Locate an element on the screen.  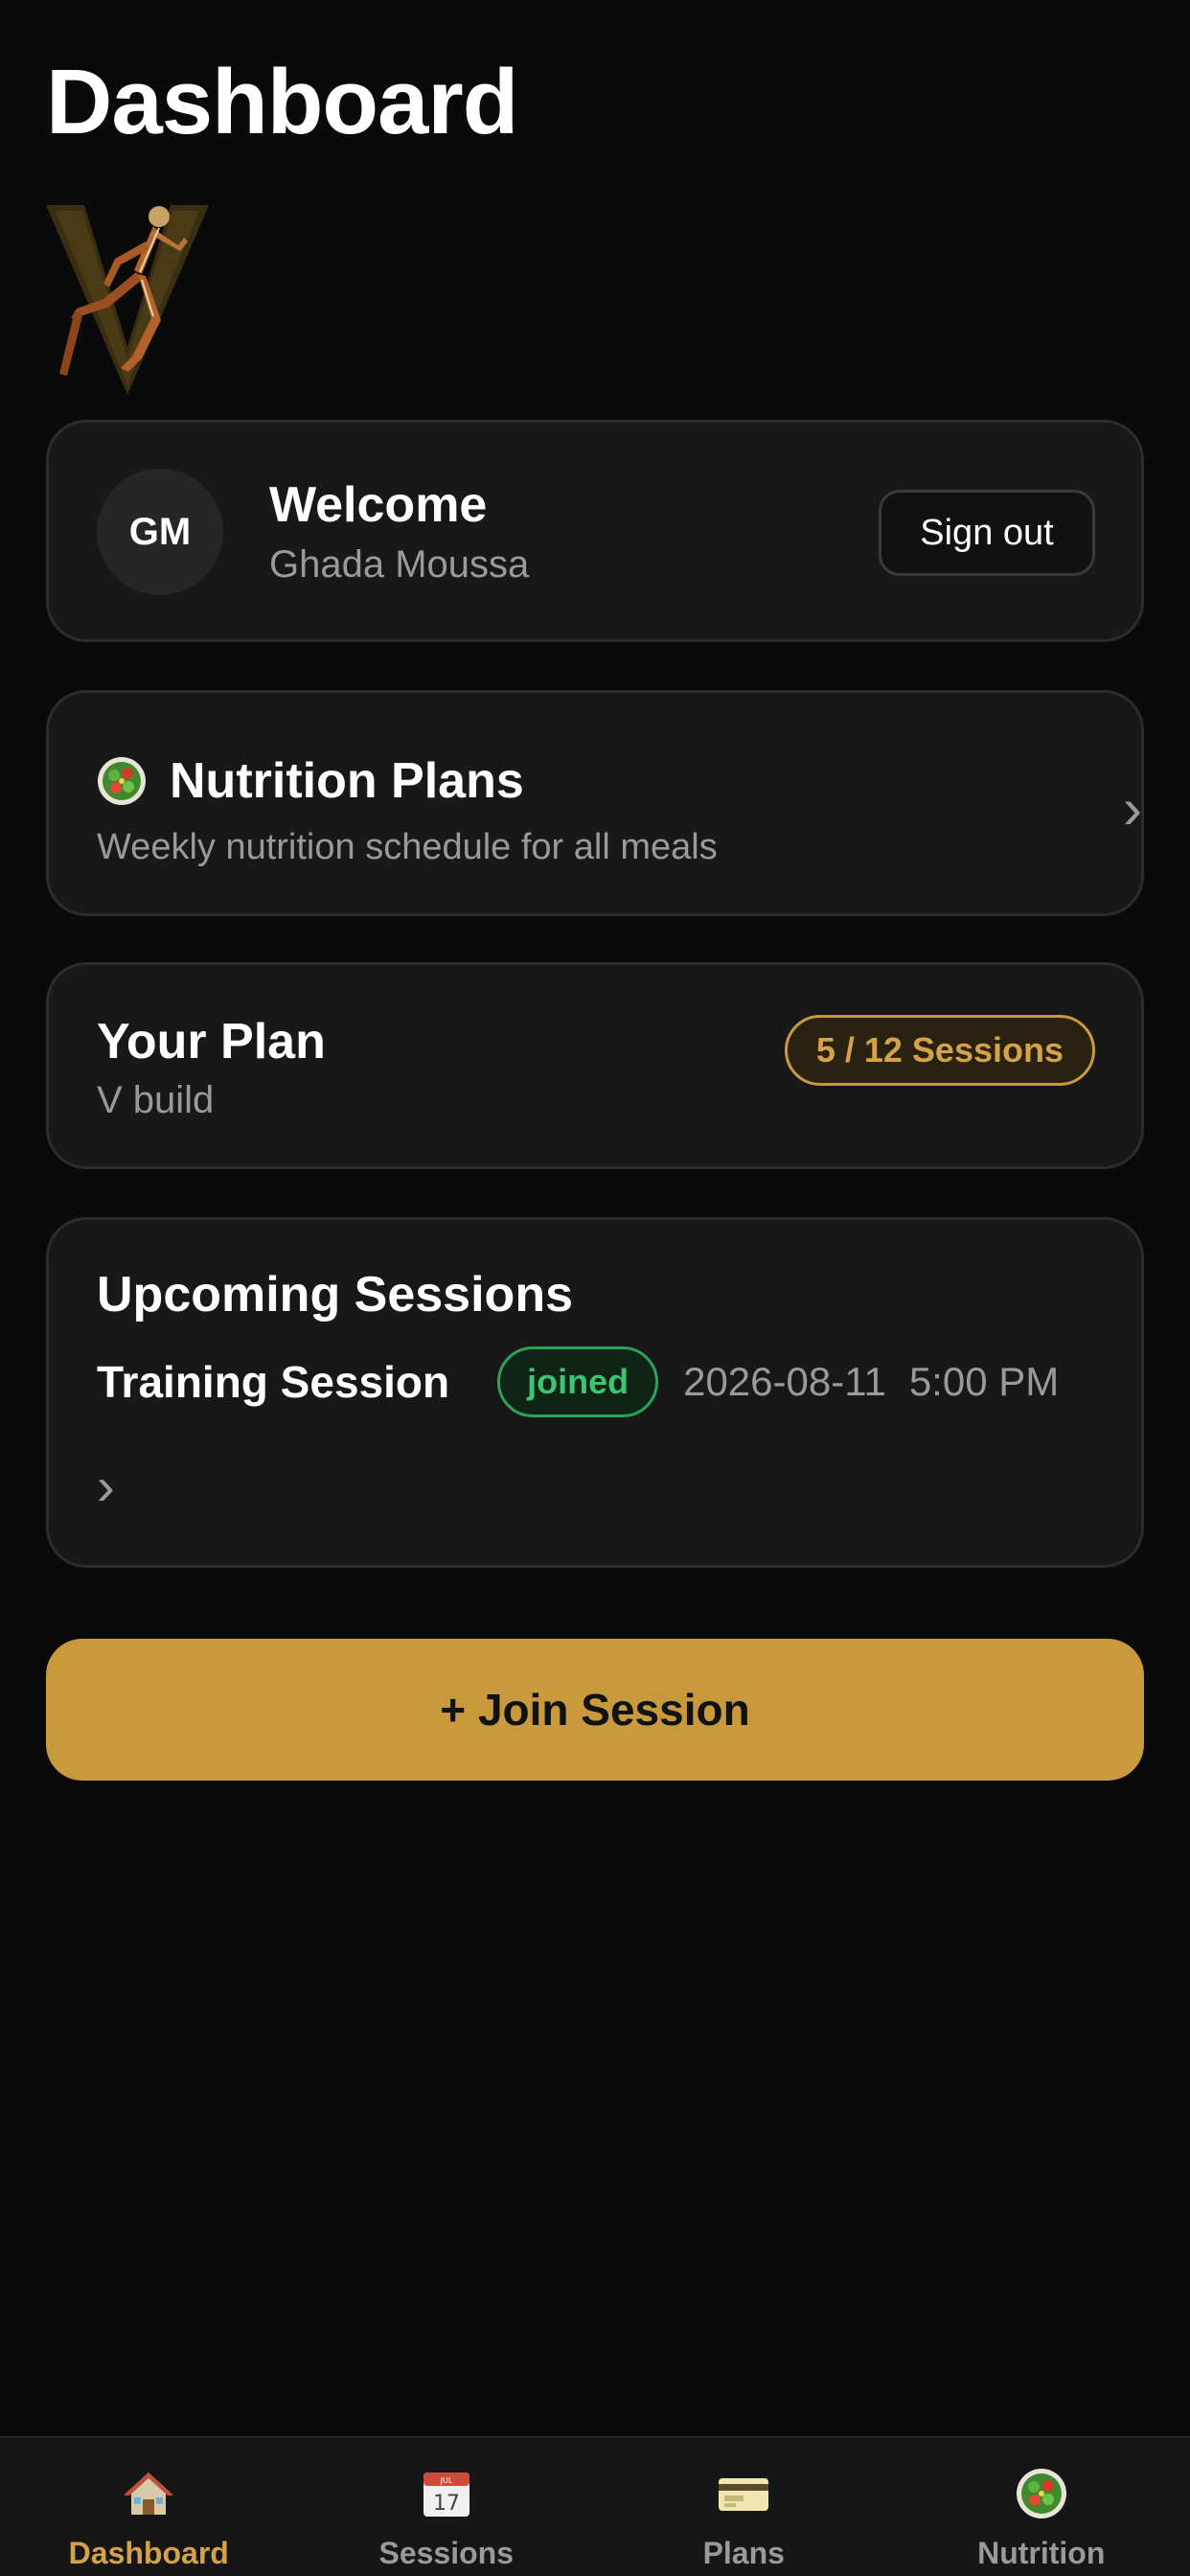
tab-sessions: JUL 17 Sessions is located at coordinates (447, 2507).